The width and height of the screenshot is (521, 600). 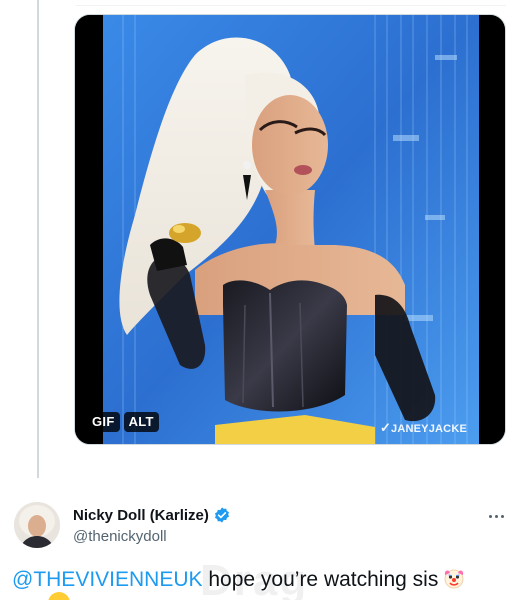 I want to click on media-badges: GIF ALT, so click(x=123, y=422).